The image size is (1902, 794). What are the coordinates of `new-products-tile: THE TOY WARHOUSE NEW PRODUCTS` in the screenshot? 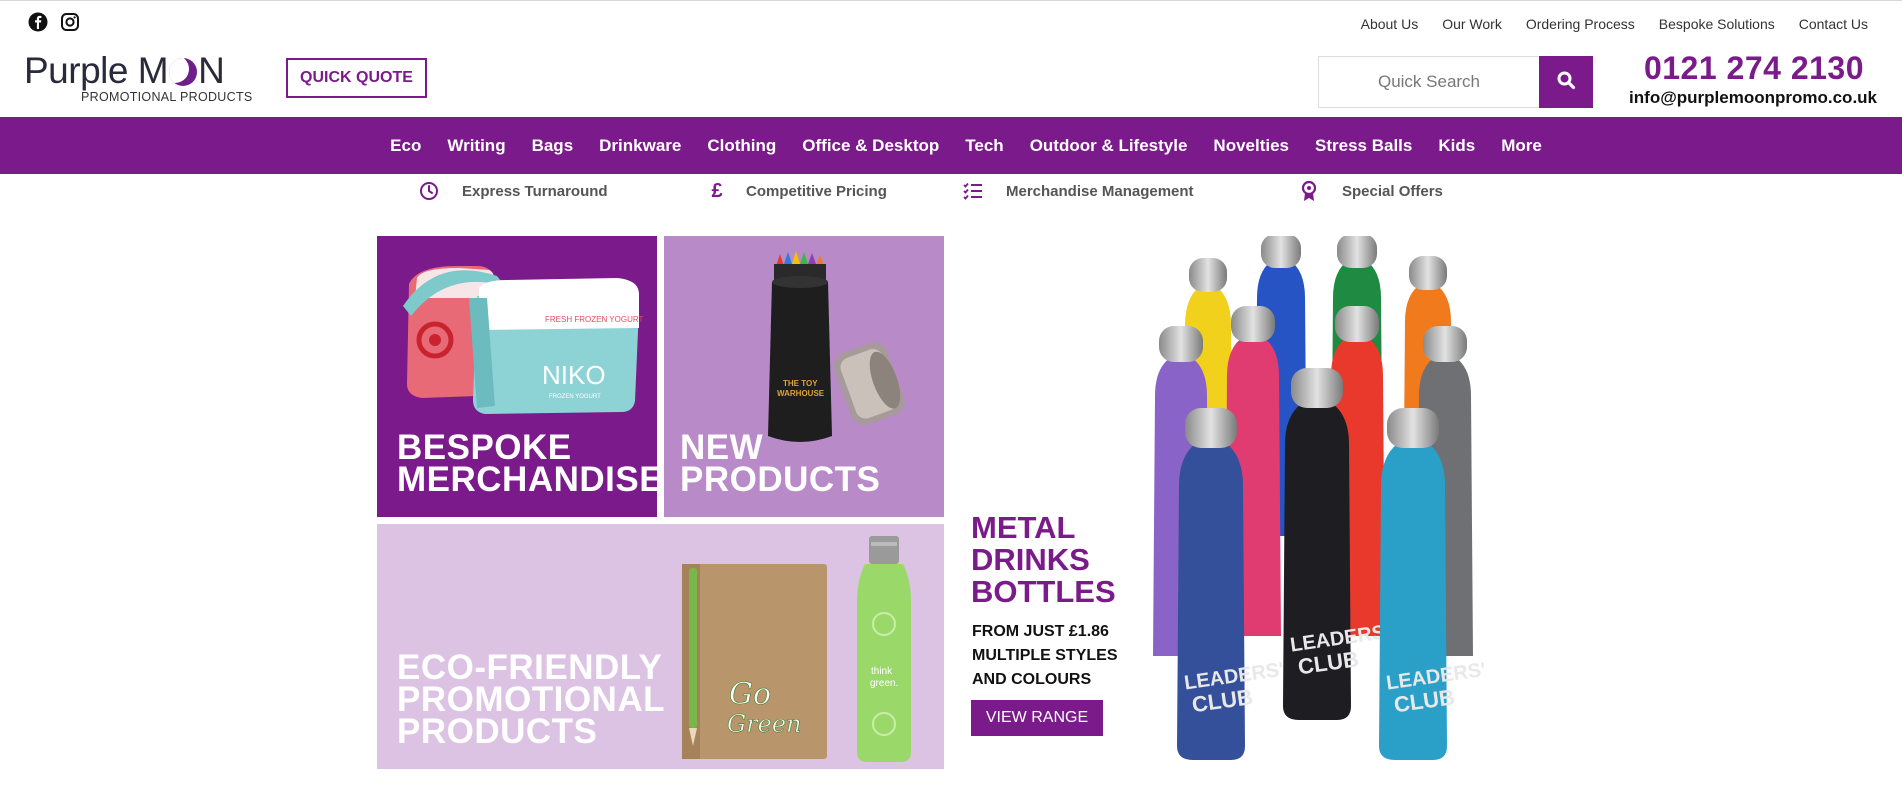 It's located at (804, 376).